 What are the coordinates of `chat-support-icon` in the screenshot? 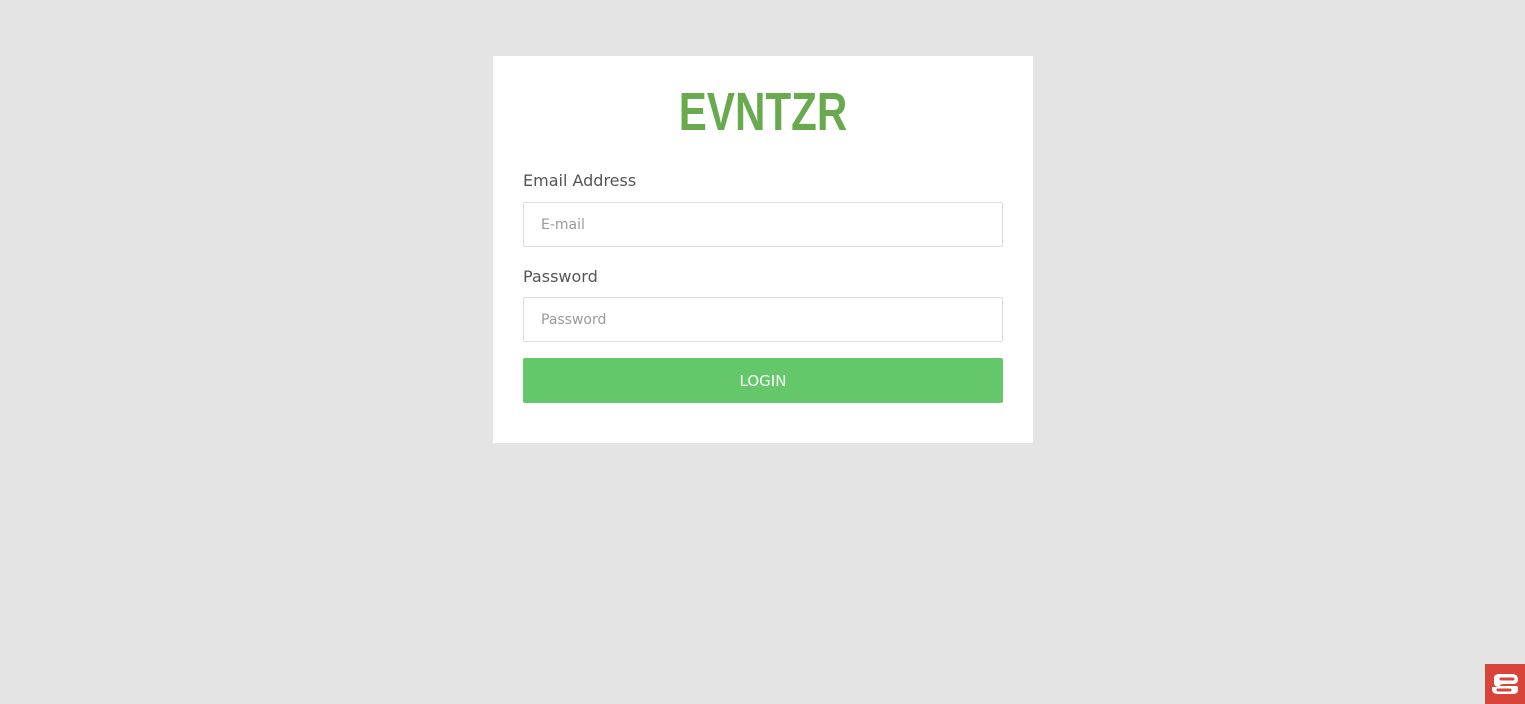 It's located at (1505, 684).